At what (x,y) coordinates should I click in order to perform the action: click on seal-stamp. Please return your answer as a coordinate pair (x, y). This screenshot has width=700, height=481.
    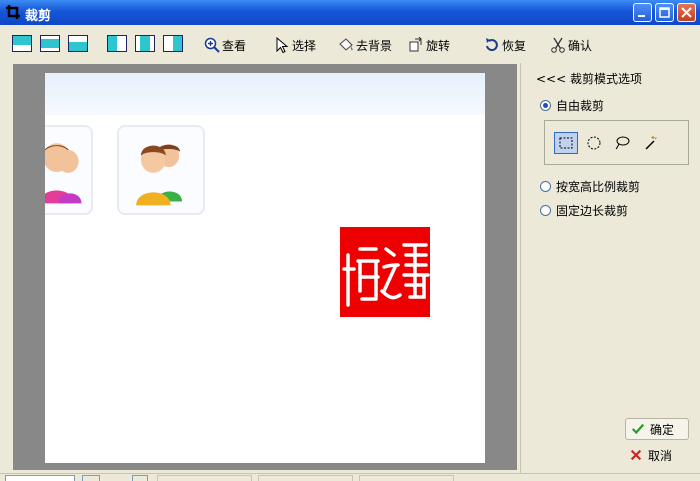
    Looking at the image, I should click on (385, 272).